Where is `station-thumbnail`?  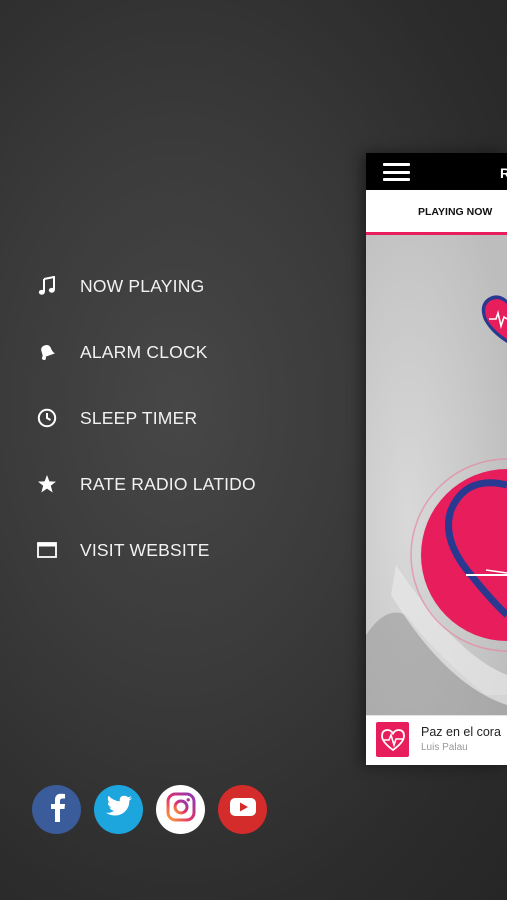
station-thumbnail is located at coordinates (392, 739).